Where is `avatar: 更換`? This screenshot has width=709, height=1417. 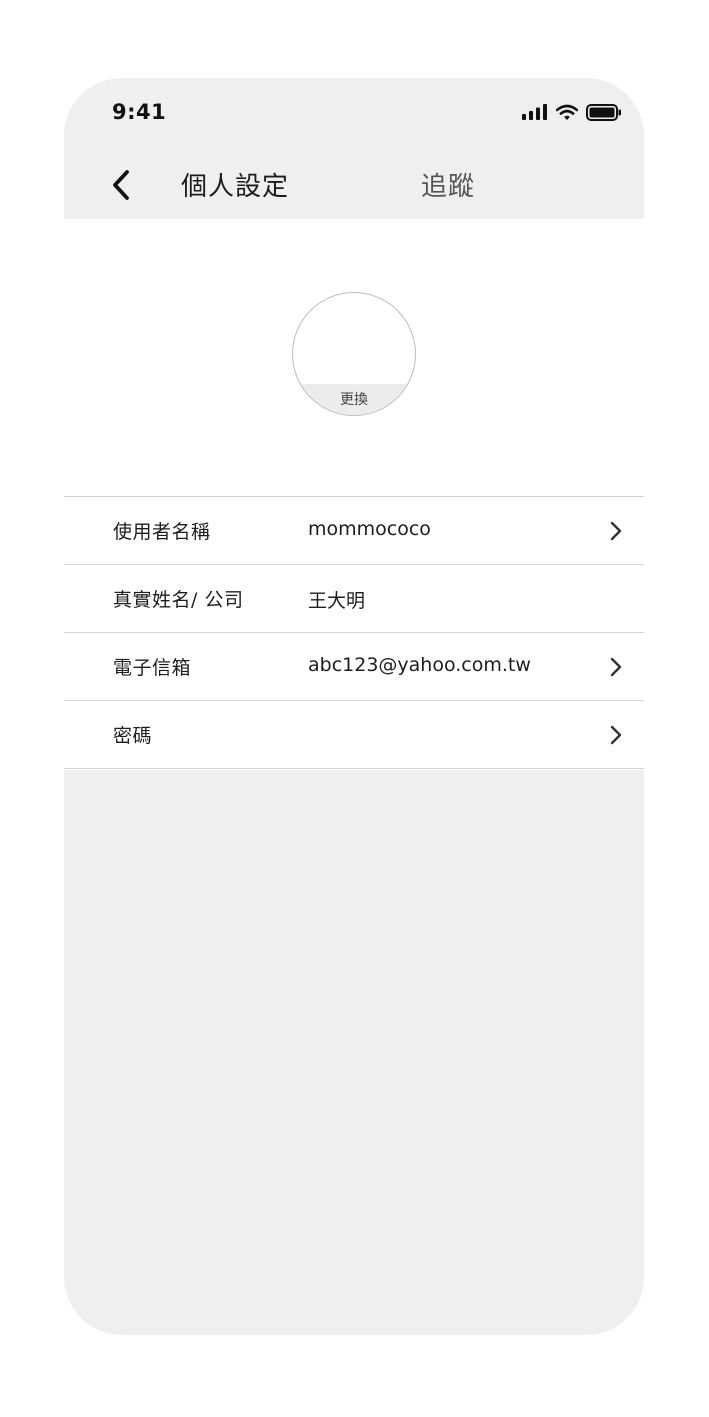
avatar: 更換 is located at coordinates (354, 354).